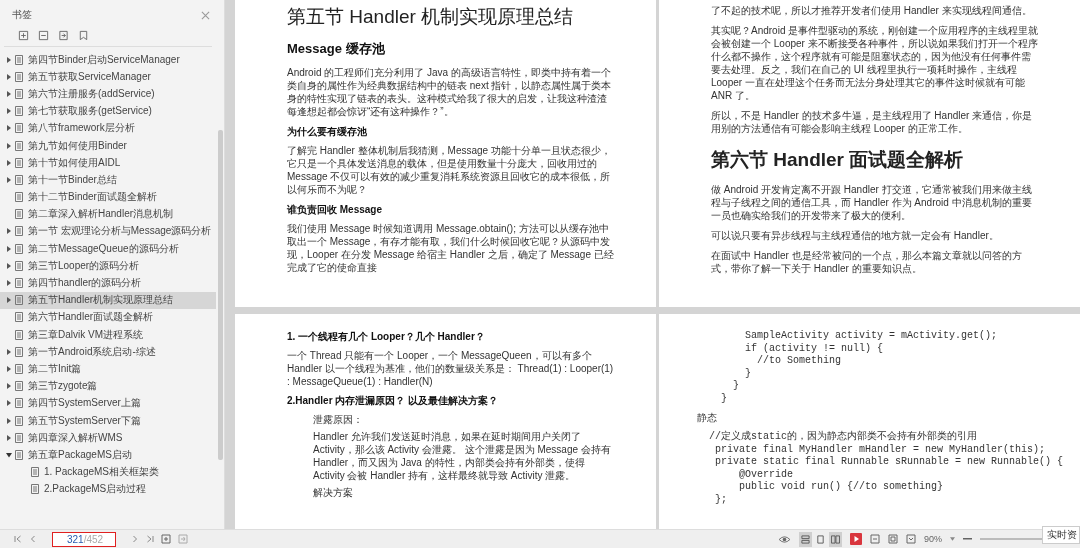 This screenshot has width=1080, height=548. Describe the element at coordinates (335, 210) in the screenshot. I see `subheading: 谁负责回收 Message` at that location.